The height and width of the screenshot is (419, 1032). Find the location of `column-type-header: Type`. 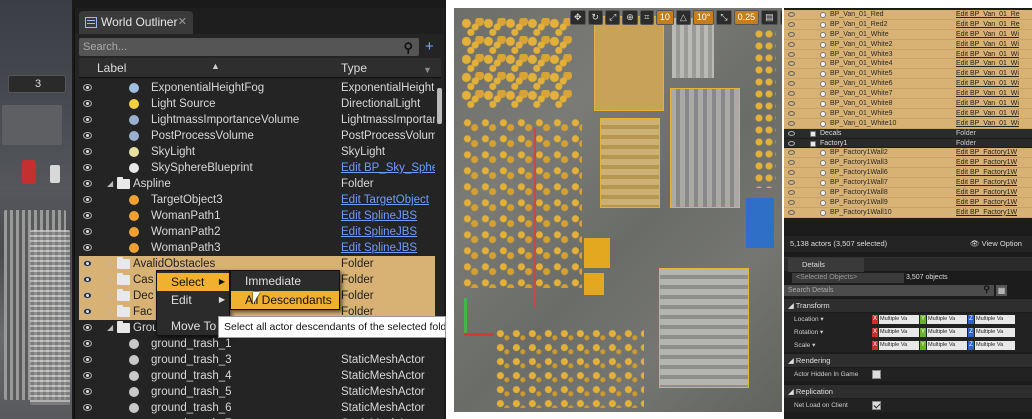

column-type-header: Type is located at coordinates (354, 68).